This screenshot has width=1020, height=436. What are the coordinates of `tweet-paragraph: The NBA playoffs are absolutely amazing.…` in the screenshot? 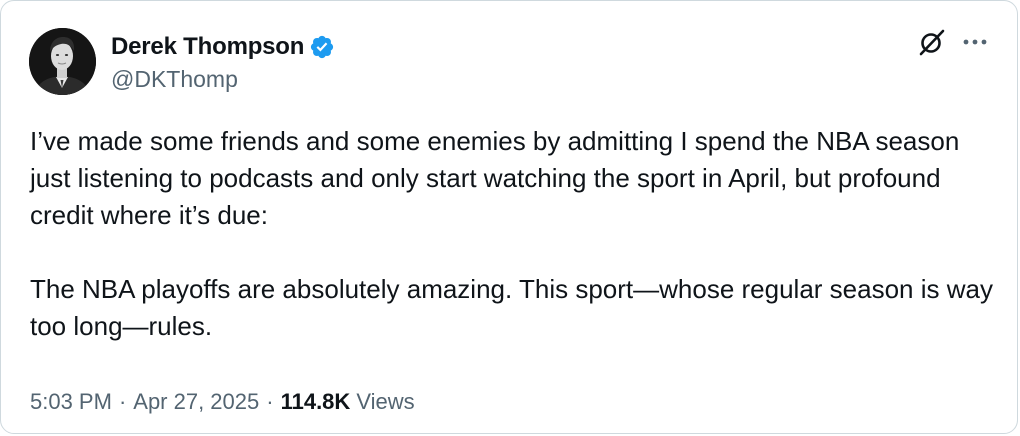 It's located at (511, 307).